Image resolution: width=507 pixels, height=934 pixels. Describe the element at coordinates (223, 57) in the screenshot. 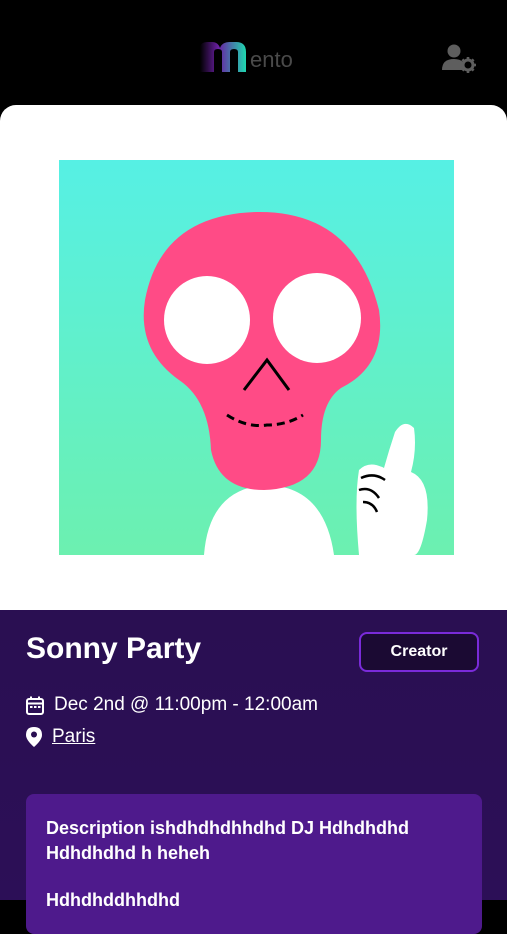

I see `logo-m-mark` at that location.